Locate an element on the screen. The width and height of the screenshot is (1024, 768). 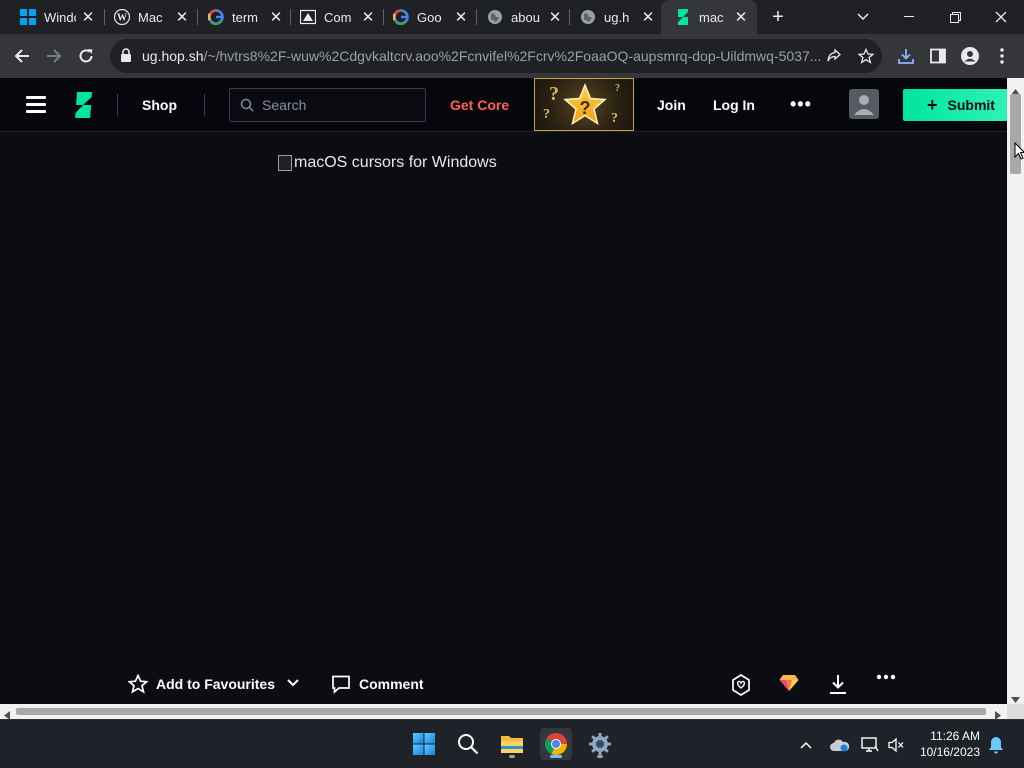
side-panel-icon is located at coordinates (938, 56).